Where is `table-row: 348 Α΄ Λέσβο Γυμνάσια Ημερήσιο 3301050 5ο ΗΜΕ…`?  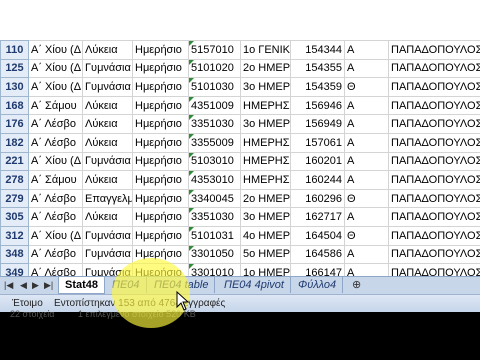 table-row: 348 Α΄ Λέσβο Γυμνάσια Ημερήσιο 3301050 5ο ΗΜΕ… is located at coordinates (240, 254).